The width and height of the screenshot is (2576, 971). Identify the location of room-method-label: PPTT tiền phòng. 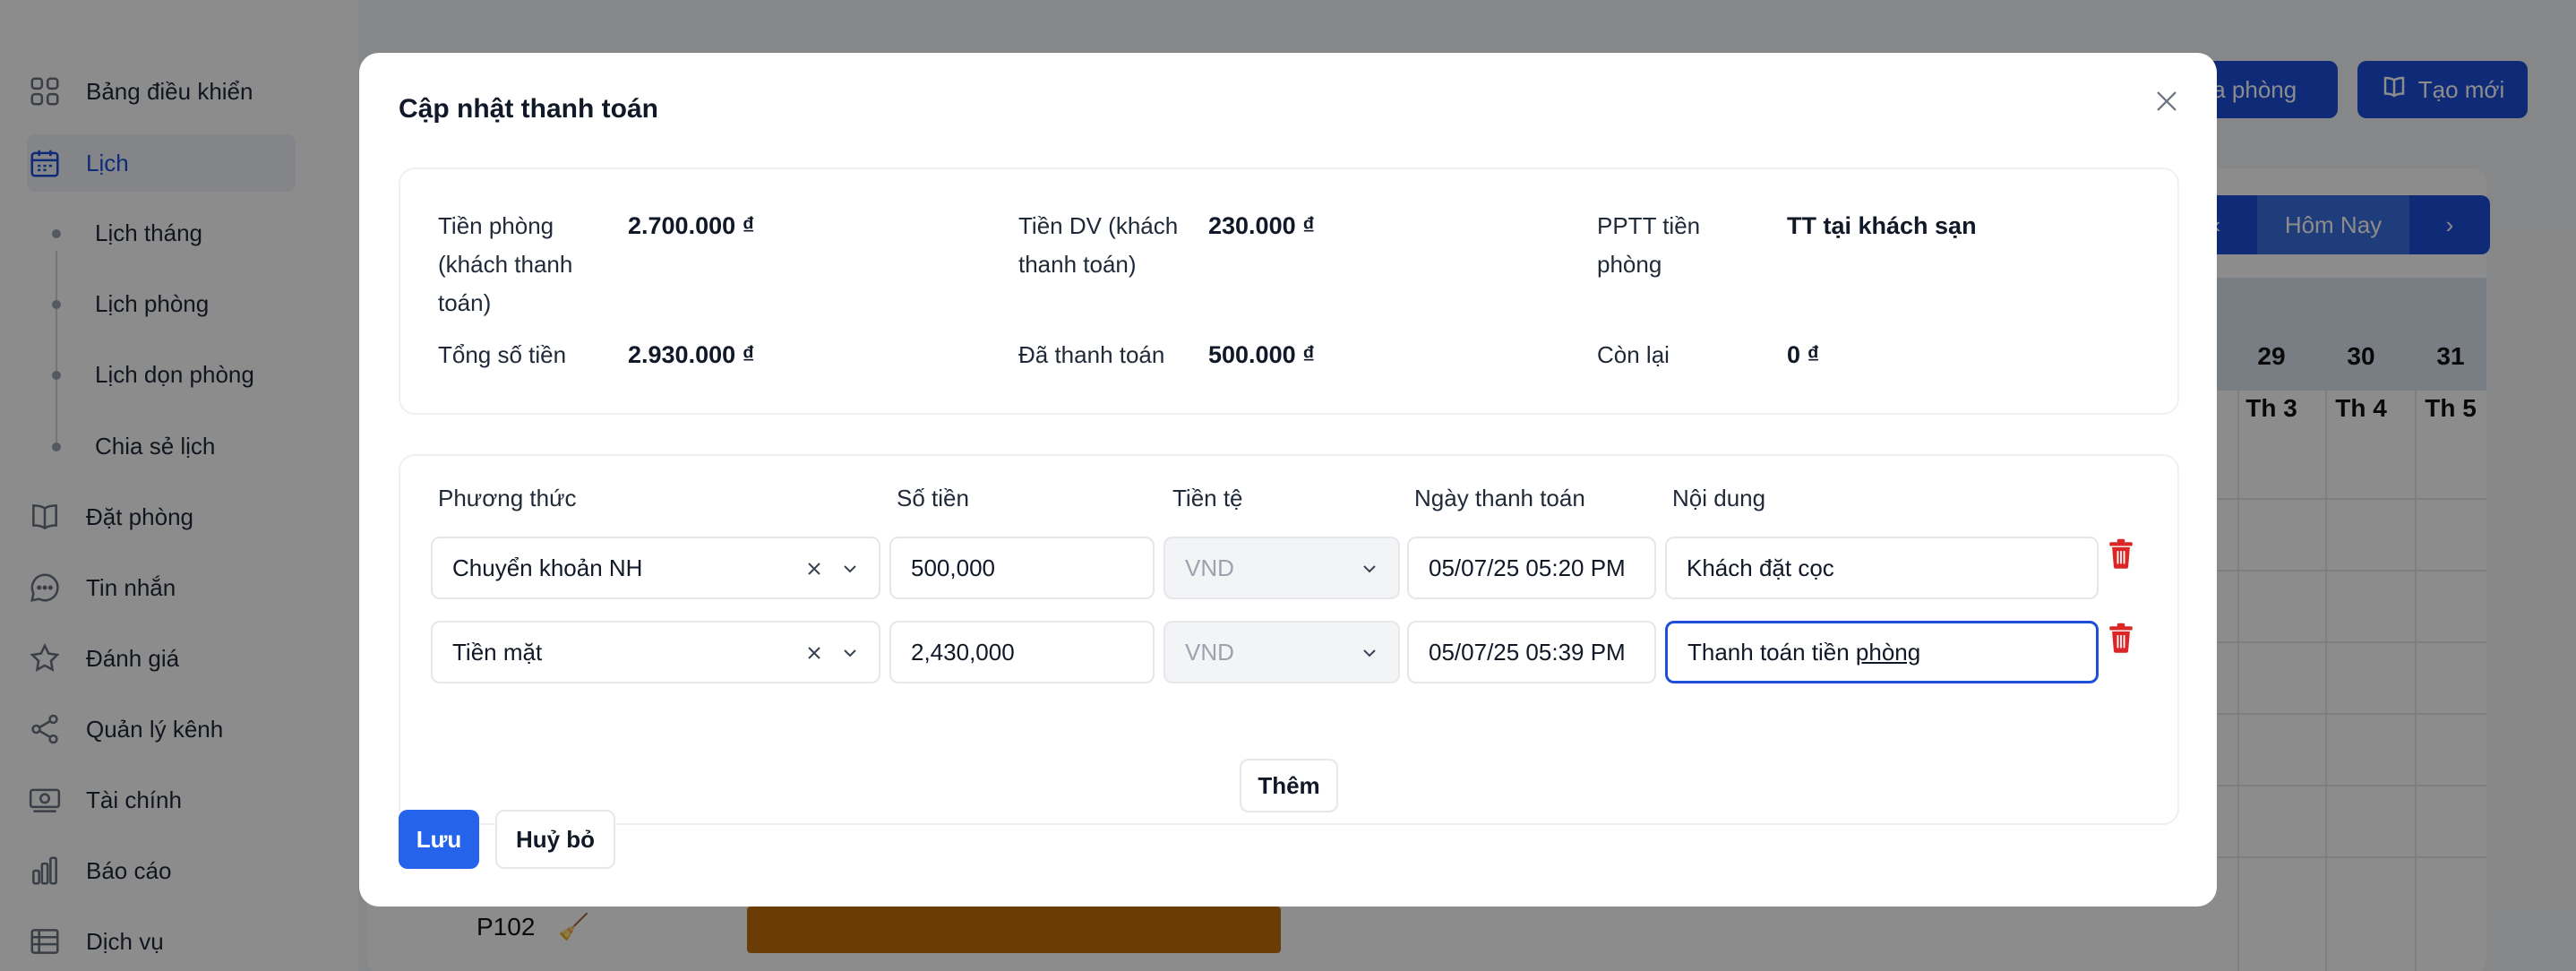
(1649, 245).